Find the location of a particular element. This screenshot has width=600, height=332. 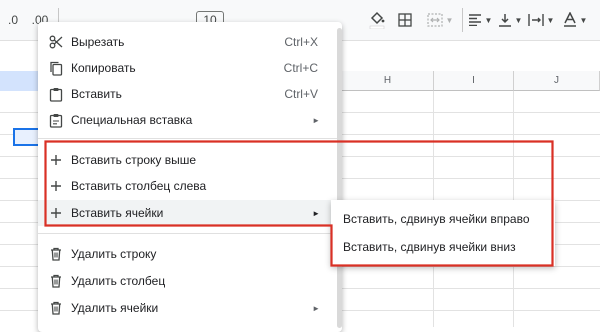

paste-special-icon is located at coordinates (56, 120).